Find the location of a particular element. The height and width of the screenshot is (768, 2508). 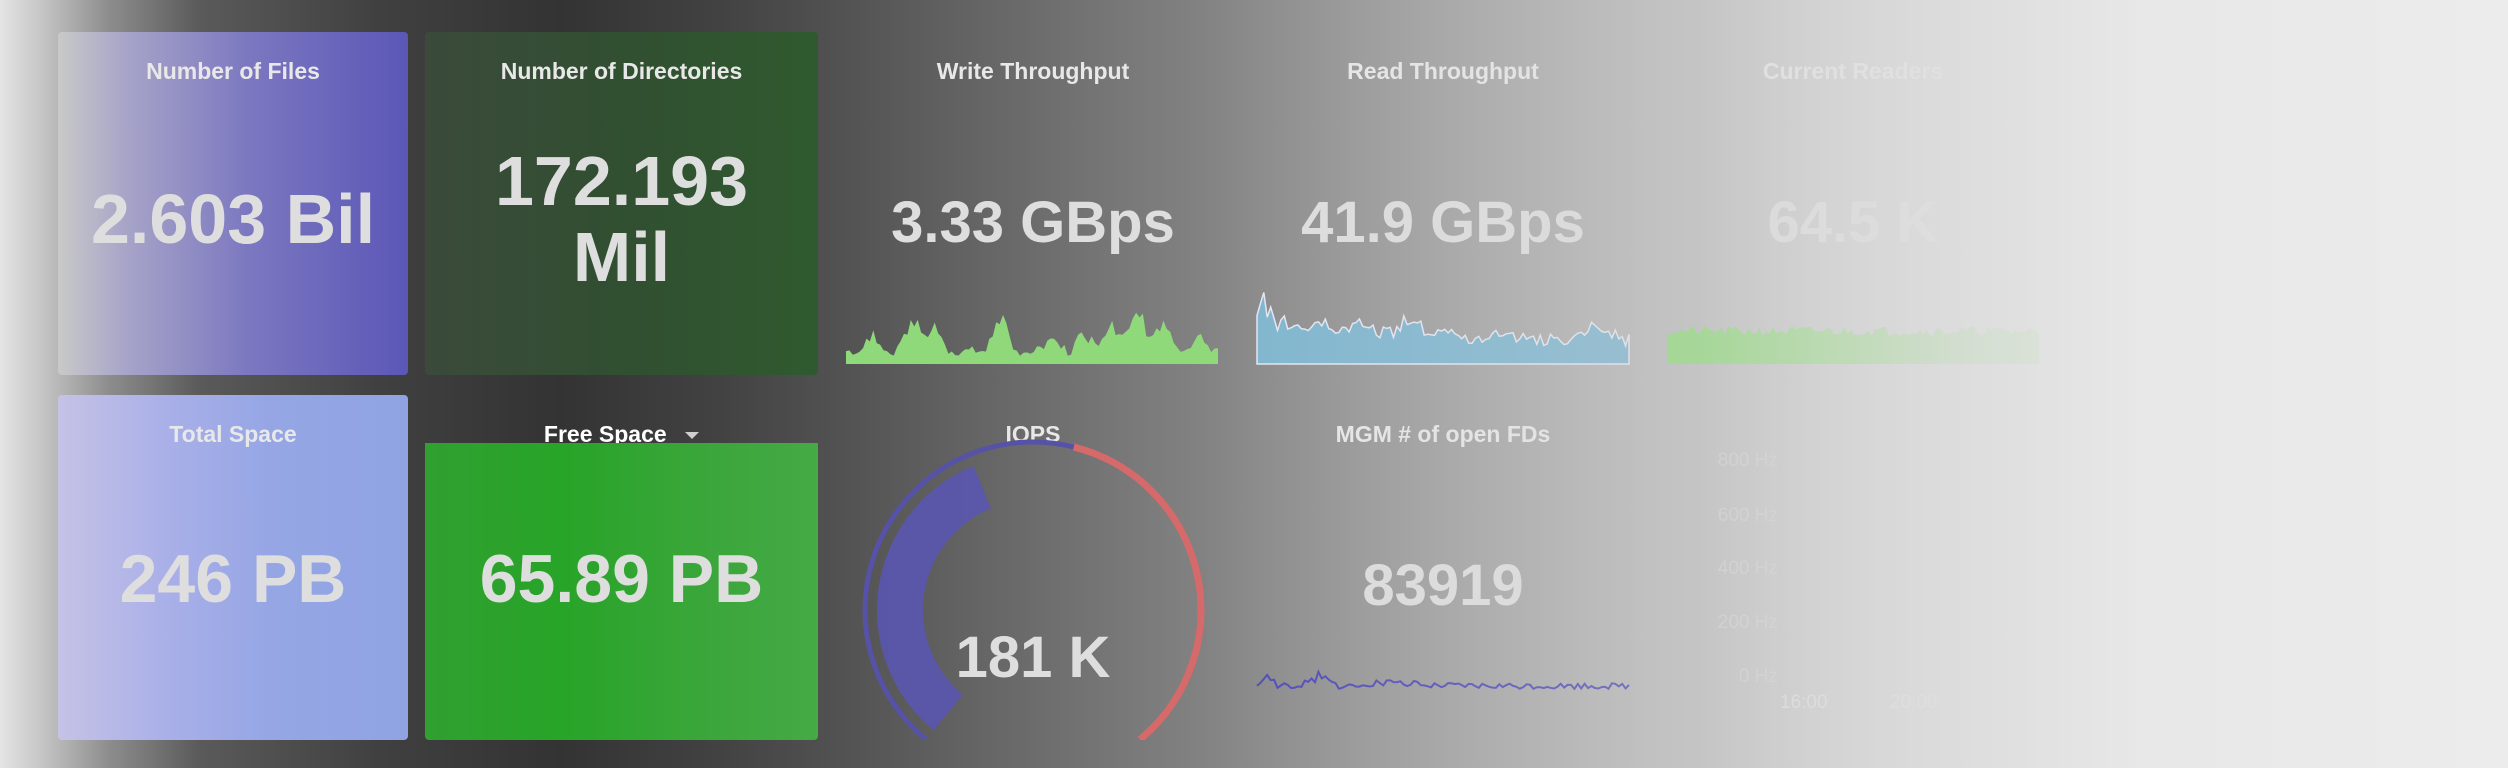

mgm-open-fds-panel: MGM # of open FDs 83919 is located at coordinates (1443, 567).